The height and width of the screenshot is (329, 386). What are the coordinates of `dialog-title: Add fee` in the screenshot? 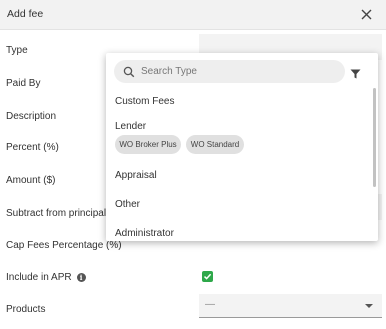 It's located at (25, 14).